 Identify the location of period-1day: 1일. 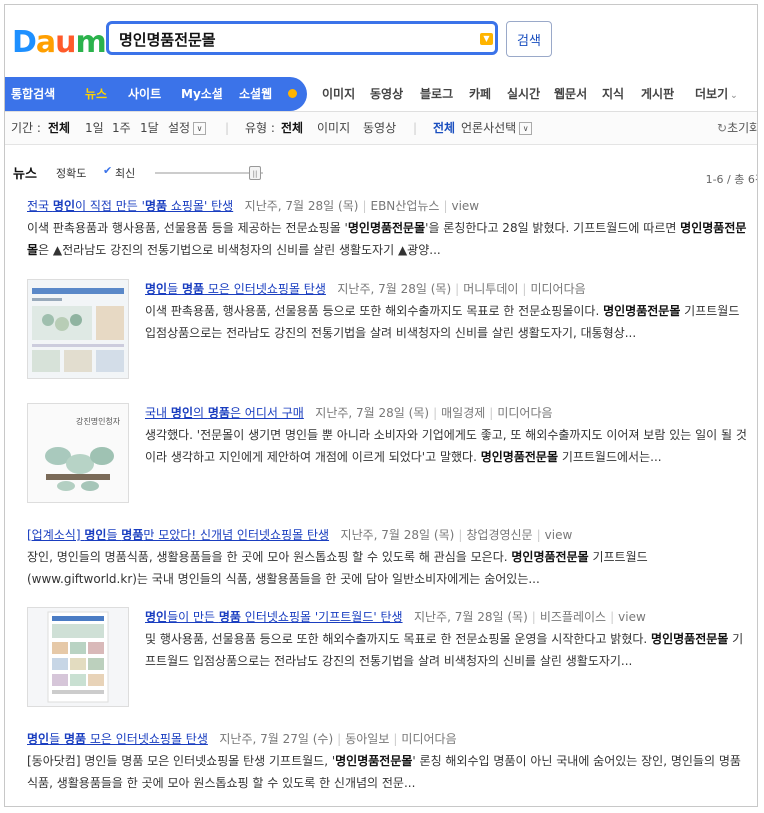
(94, 128).